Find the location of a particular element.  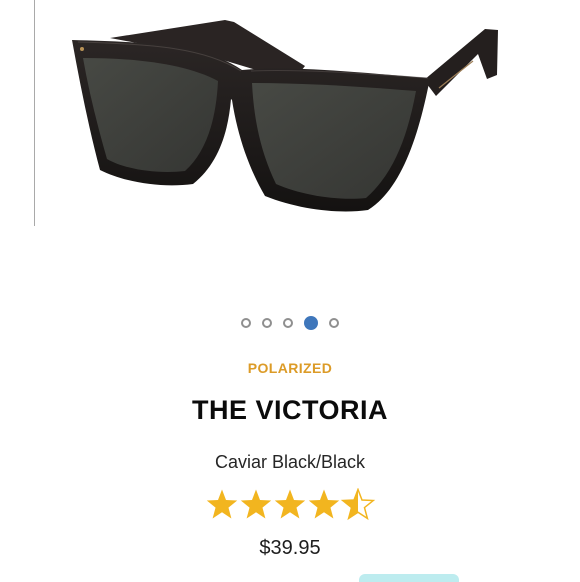

left-divider-line is located at coordinates (34, 113).